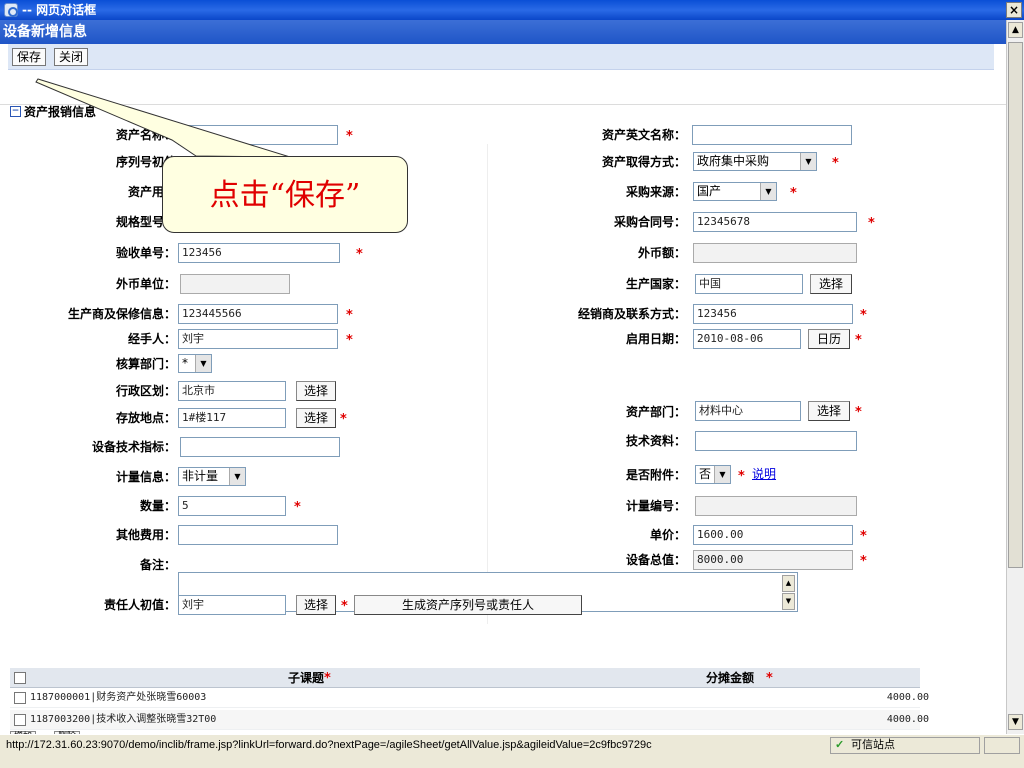  What do you see at coordinates (655, 441) in the screenshot?
I see `label-tech-docs: 技术资料：` at bounding box center [655, 441].